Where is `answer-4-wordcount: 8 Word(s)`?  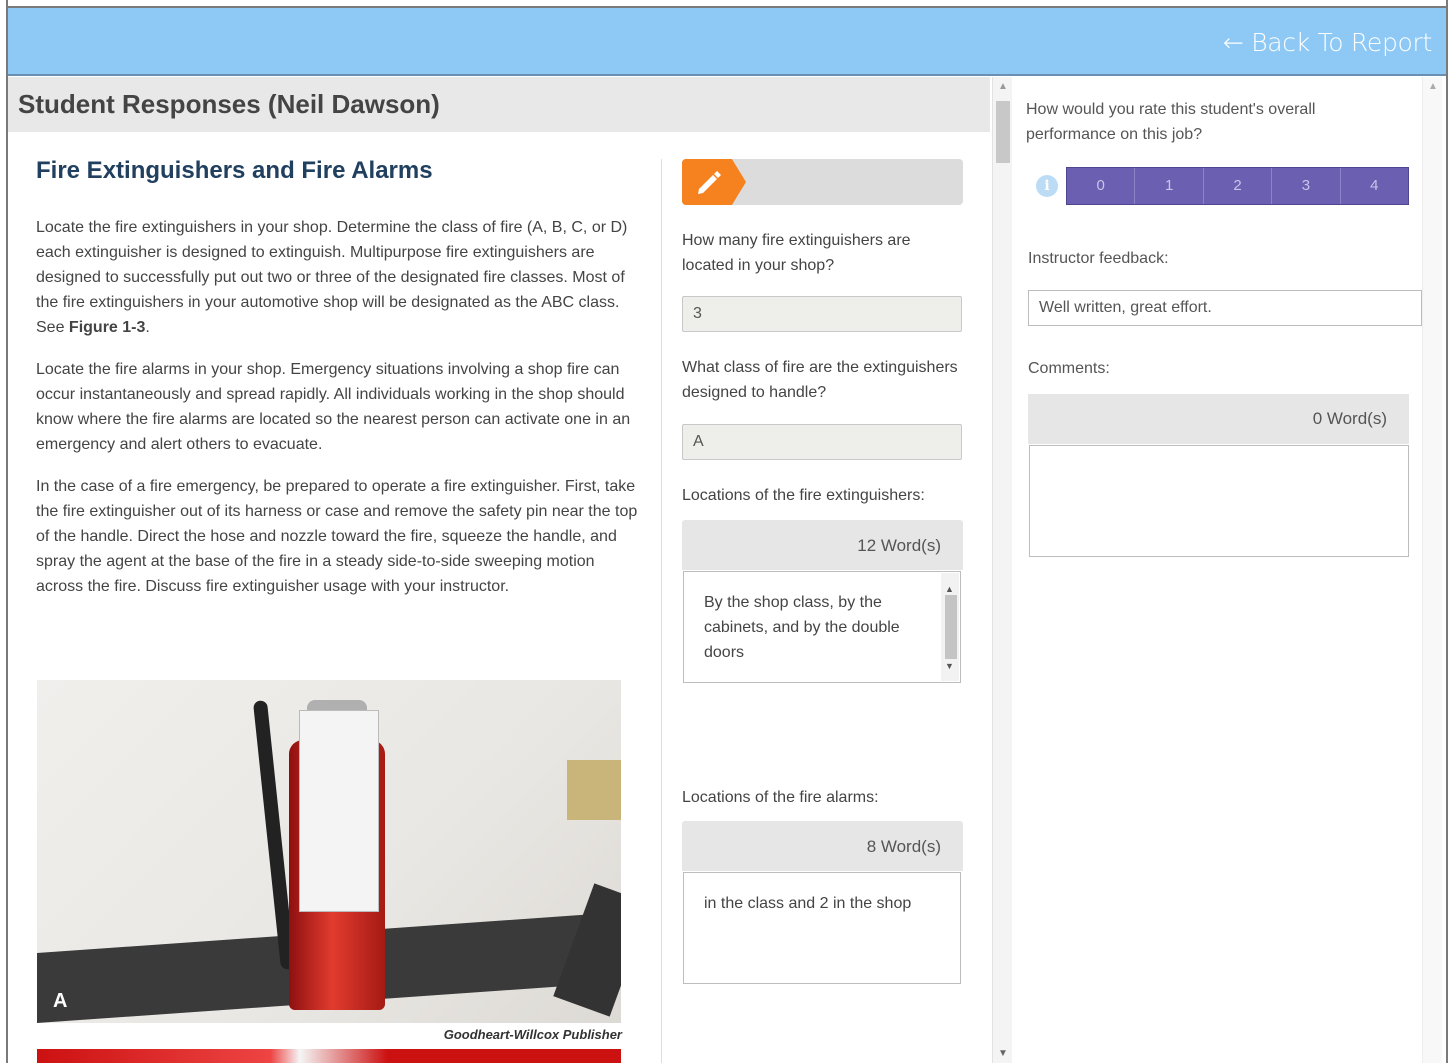
answer-4-wordcount: 8 Word(s) is located at coordinates (903, 846).